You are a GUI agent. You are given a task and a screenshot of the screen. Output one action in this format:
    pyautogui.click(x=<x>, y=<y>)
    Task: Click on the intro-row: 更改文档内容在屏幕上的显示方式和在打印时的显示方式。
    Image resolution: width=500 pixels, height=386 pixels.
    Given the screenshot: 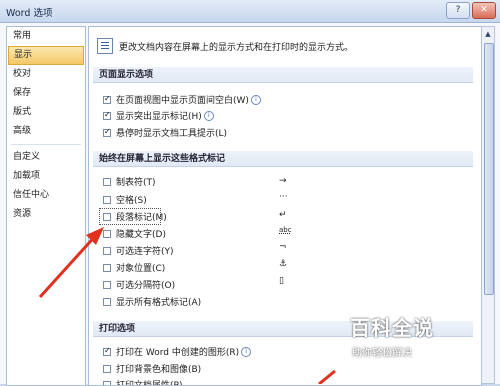 What is the action you would take?
    pyautogui.click(x=225, y=46)
    